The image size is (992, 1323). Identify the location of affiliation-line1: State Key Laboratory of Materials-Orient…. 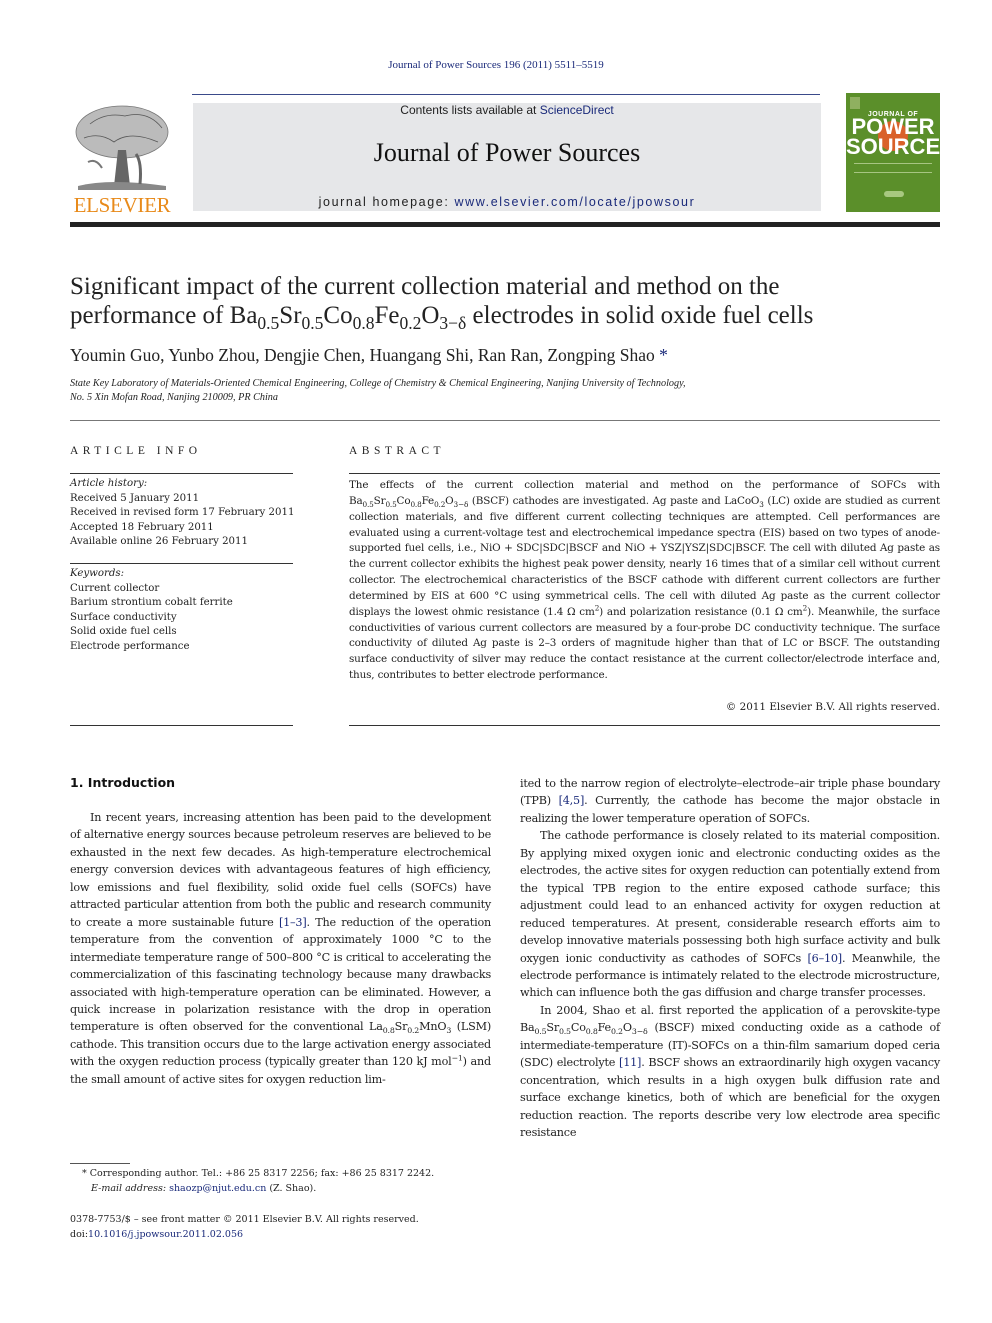
(378, 383).